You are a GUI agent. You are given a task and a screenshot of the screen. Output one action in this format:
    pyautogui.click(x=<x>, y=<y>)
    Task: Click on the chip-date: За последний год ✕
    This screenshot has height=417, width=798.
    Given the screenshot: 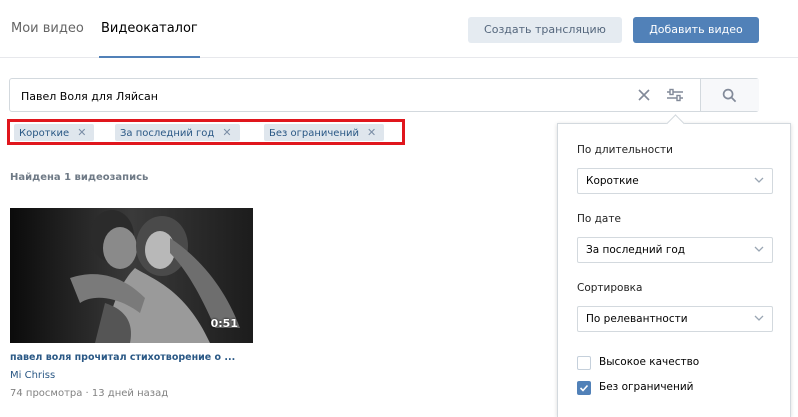 What is the action you would take?
    pyautogui.click(x=177, y=132)
    